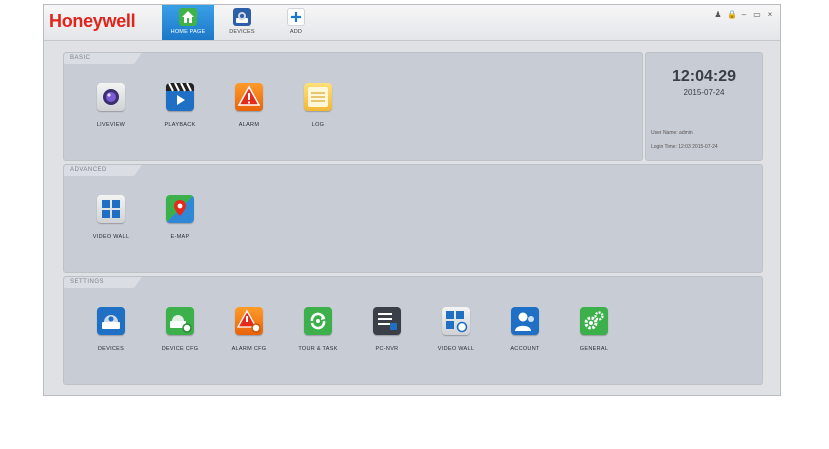  Describe the element at coordinates (387, 321) in the screenshot. I see `pc-nvr-icon` at that location.